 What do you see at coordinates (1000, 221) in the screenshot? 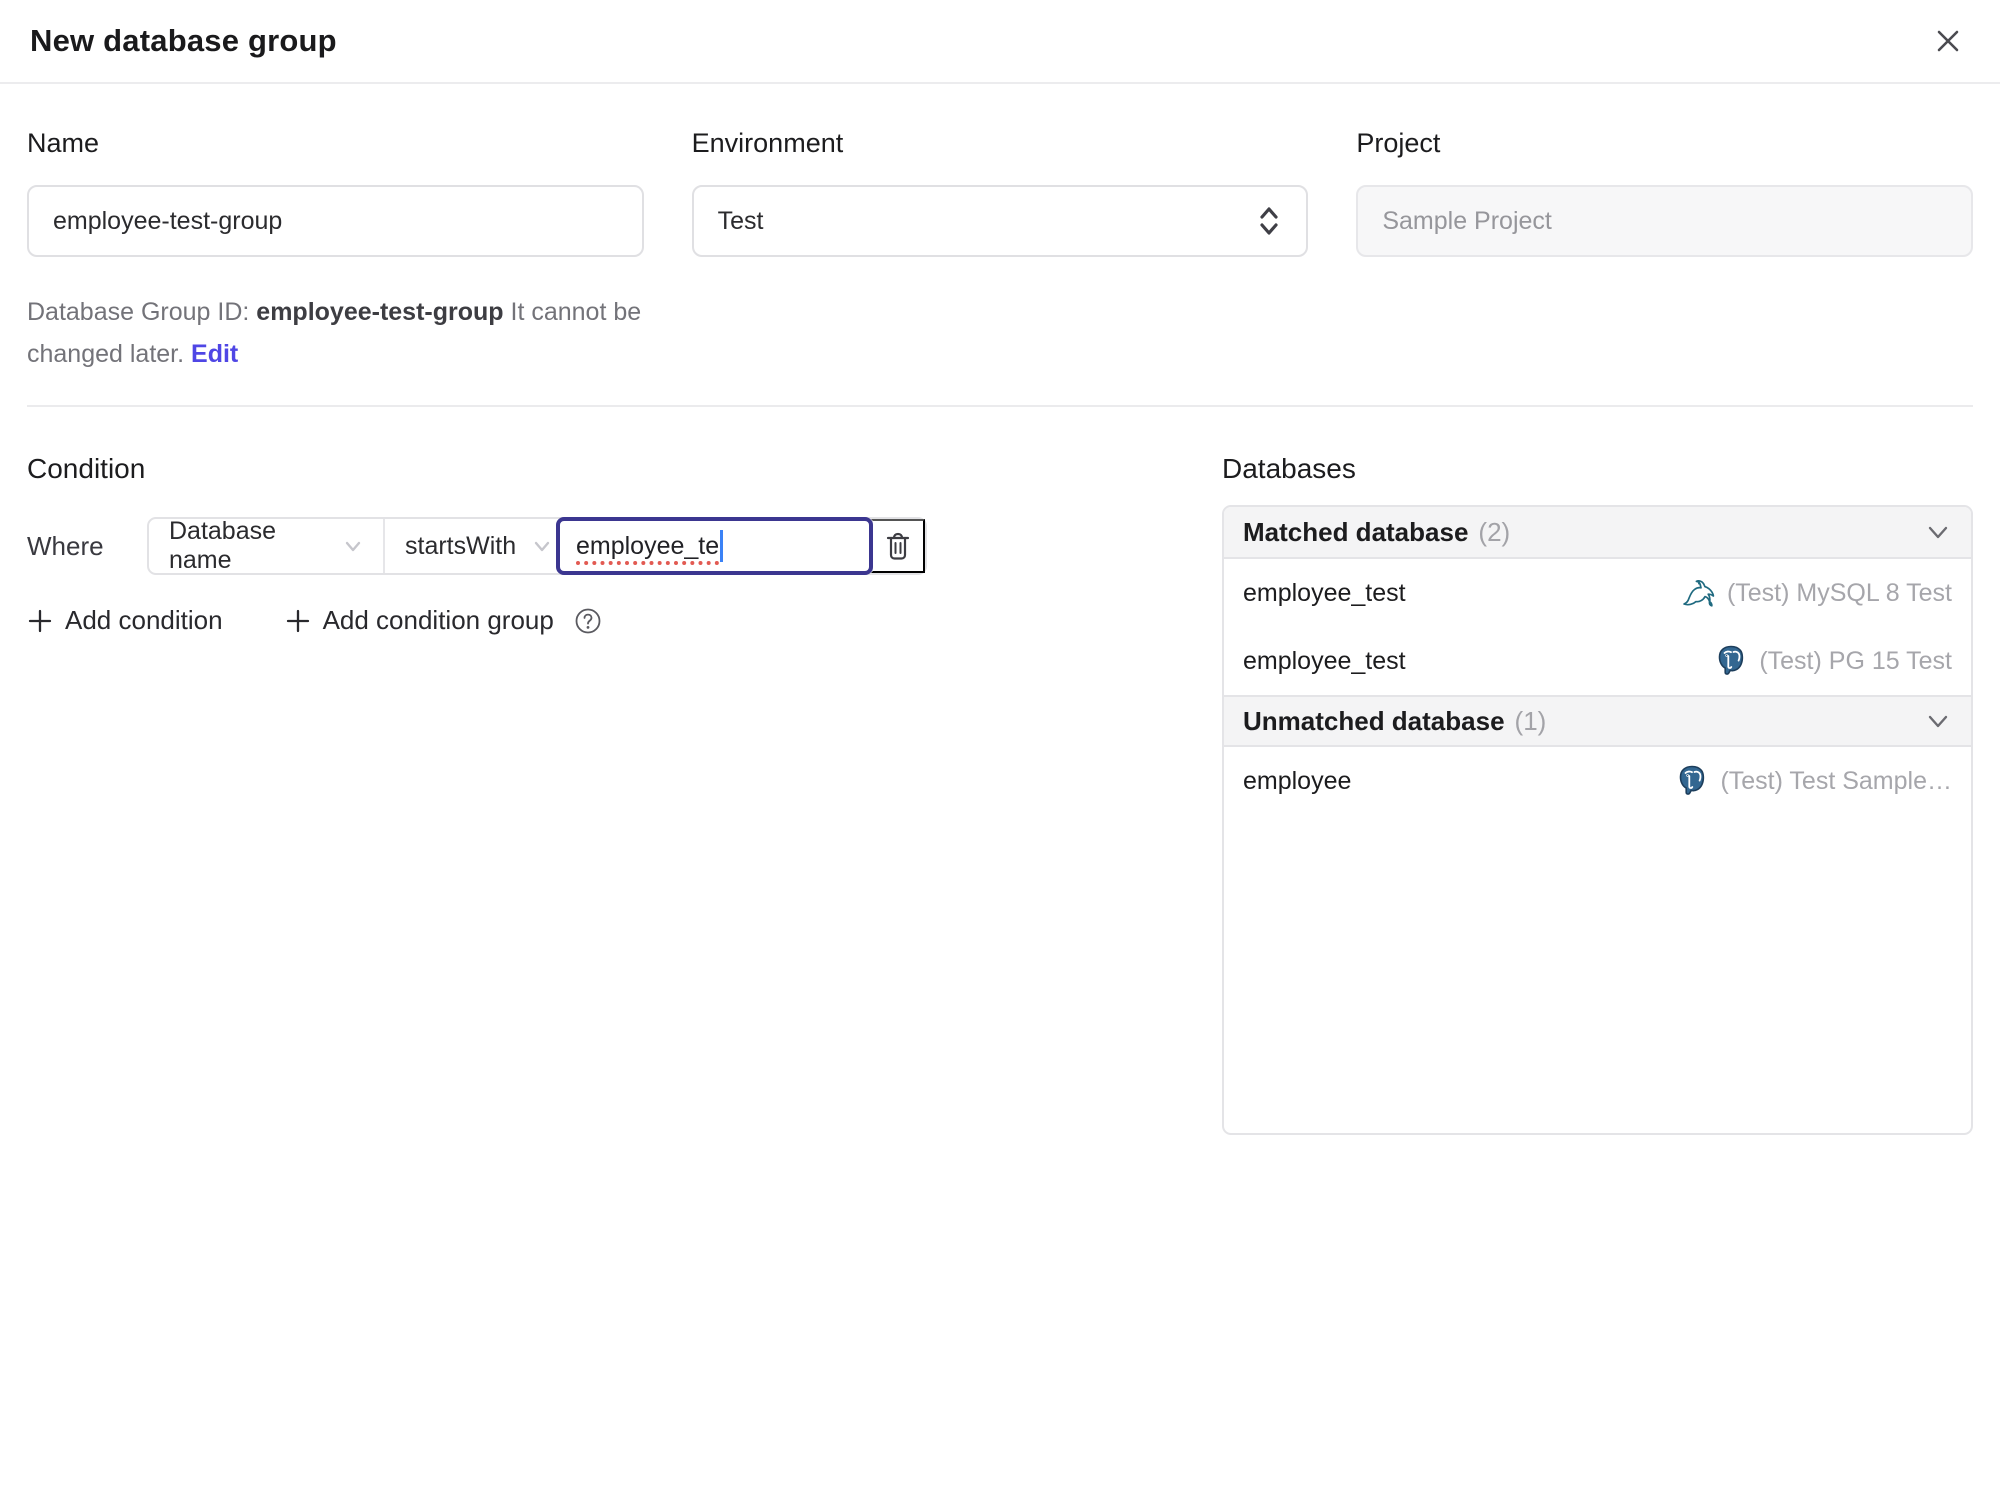
I see `environment-select: Test` at bounding box center [1000, 221].